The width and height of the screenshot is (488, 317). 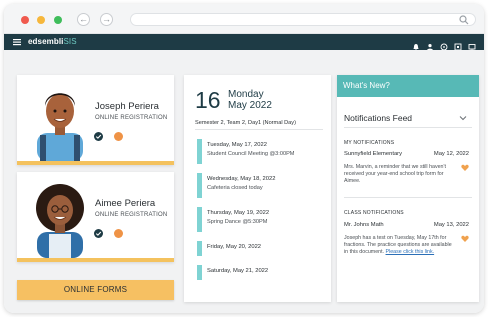 I want to click on calendar-weekday: Monday, so click(x=246, y=94).